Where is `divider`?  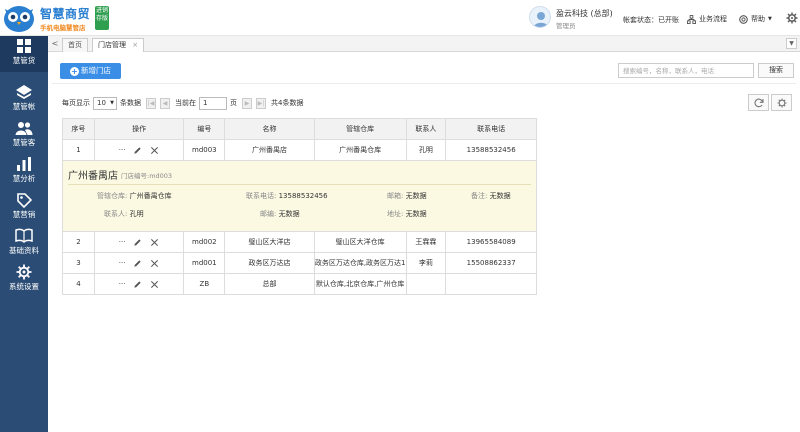
divider is located at coordinates (299, 184).